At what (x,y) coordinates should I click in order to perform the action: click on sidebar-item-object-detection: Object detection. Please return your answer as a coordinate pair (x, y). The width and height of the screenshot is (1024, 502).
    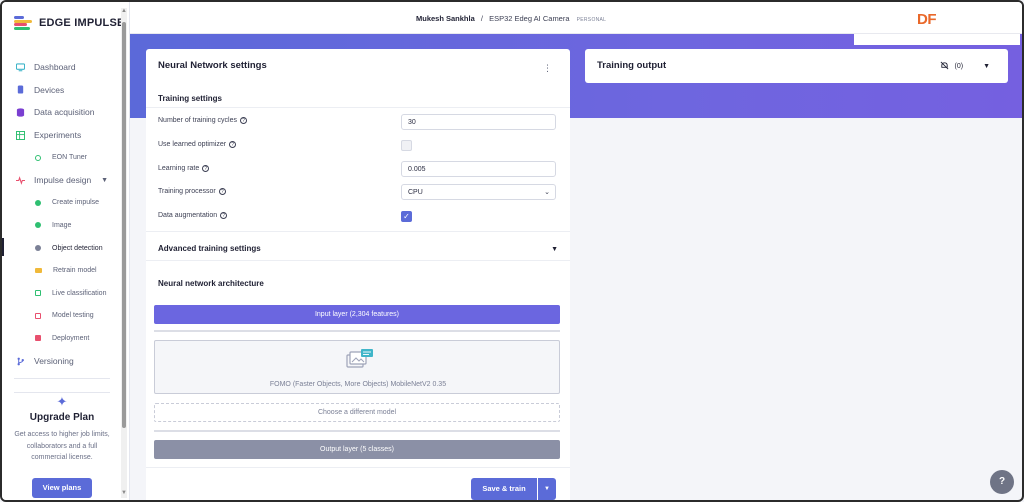
    Looking at the image, I should click on (61, 248).